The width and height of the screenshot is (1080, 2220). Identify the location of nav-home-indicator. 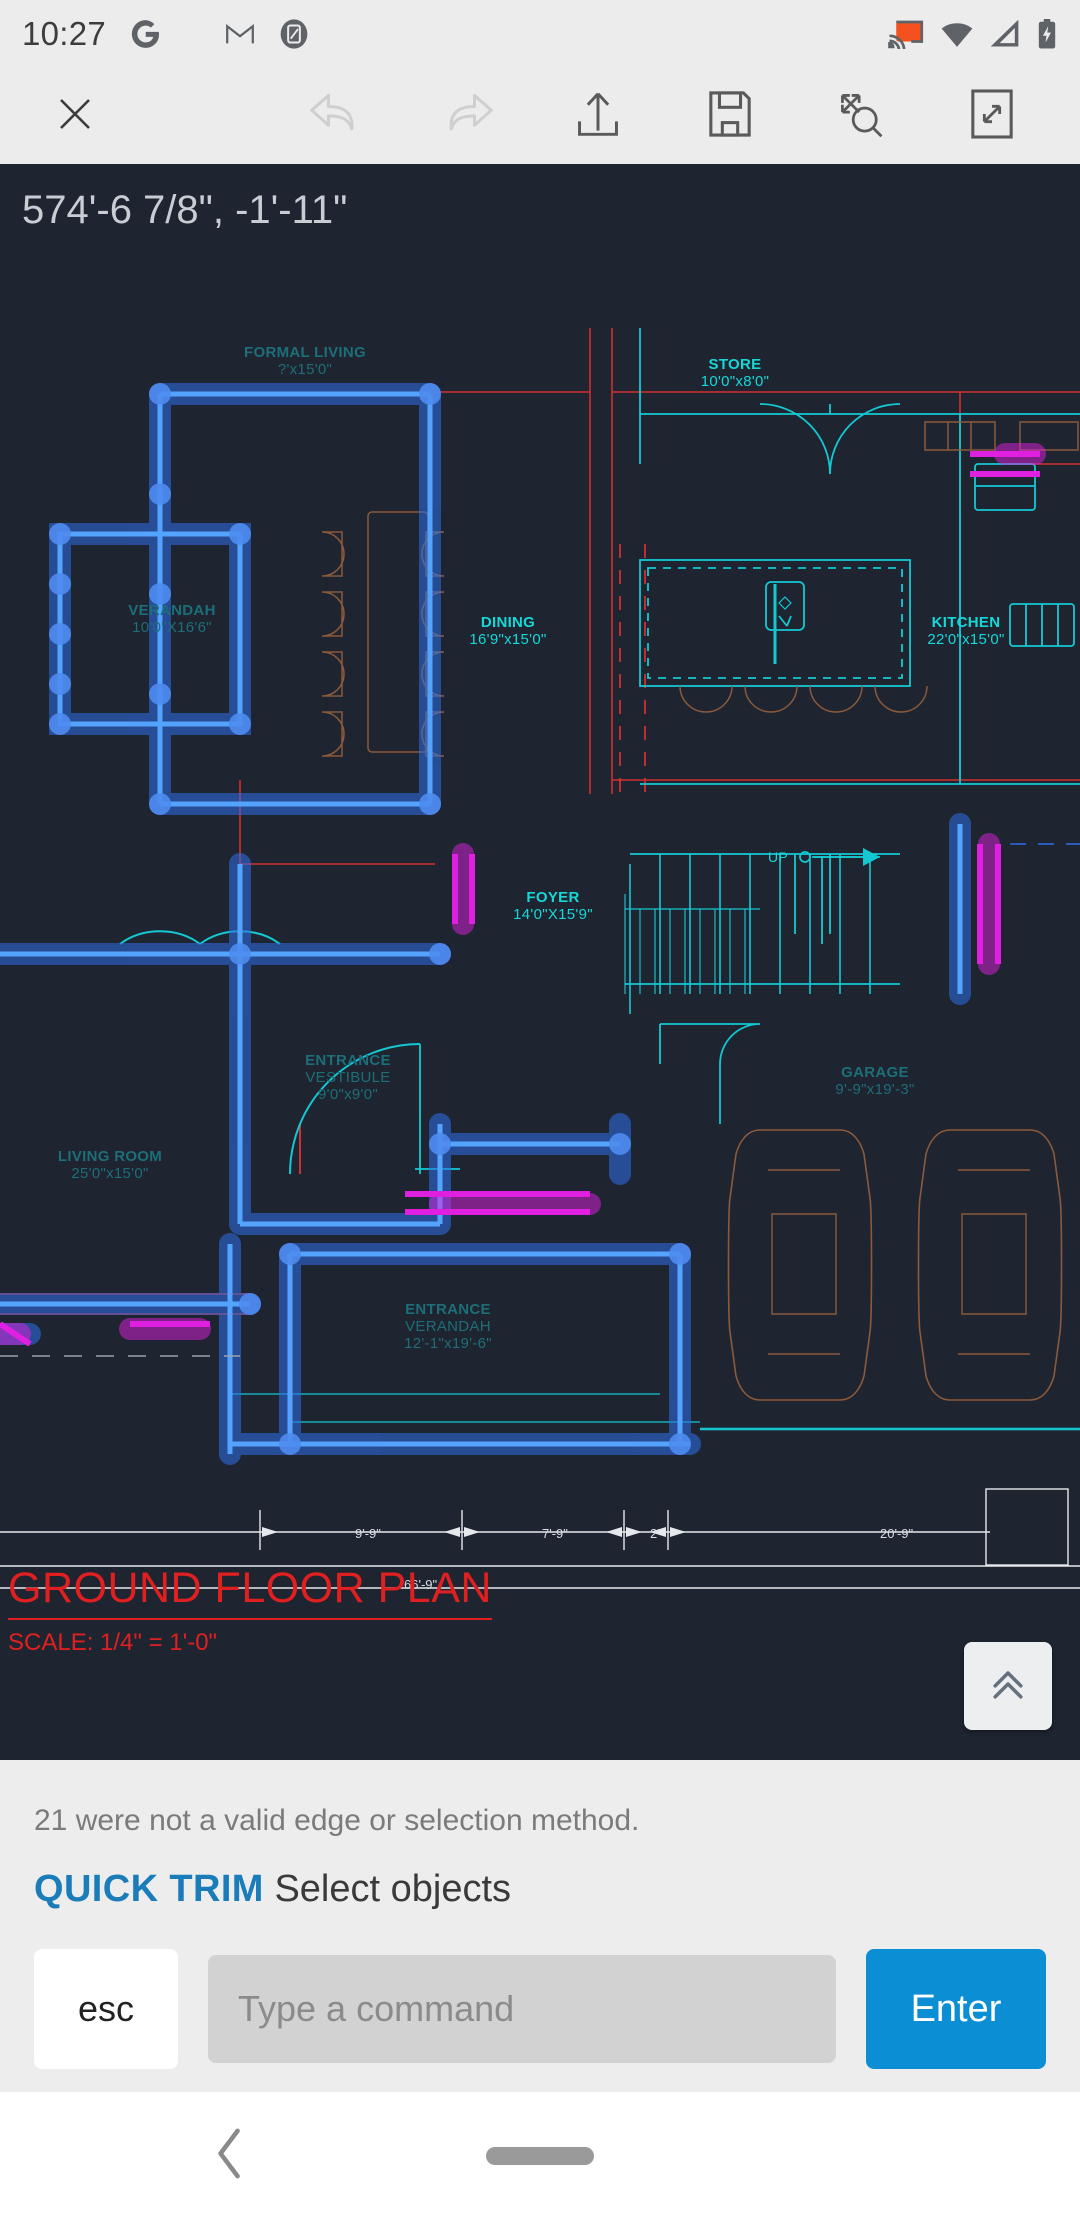
(540, 2156).